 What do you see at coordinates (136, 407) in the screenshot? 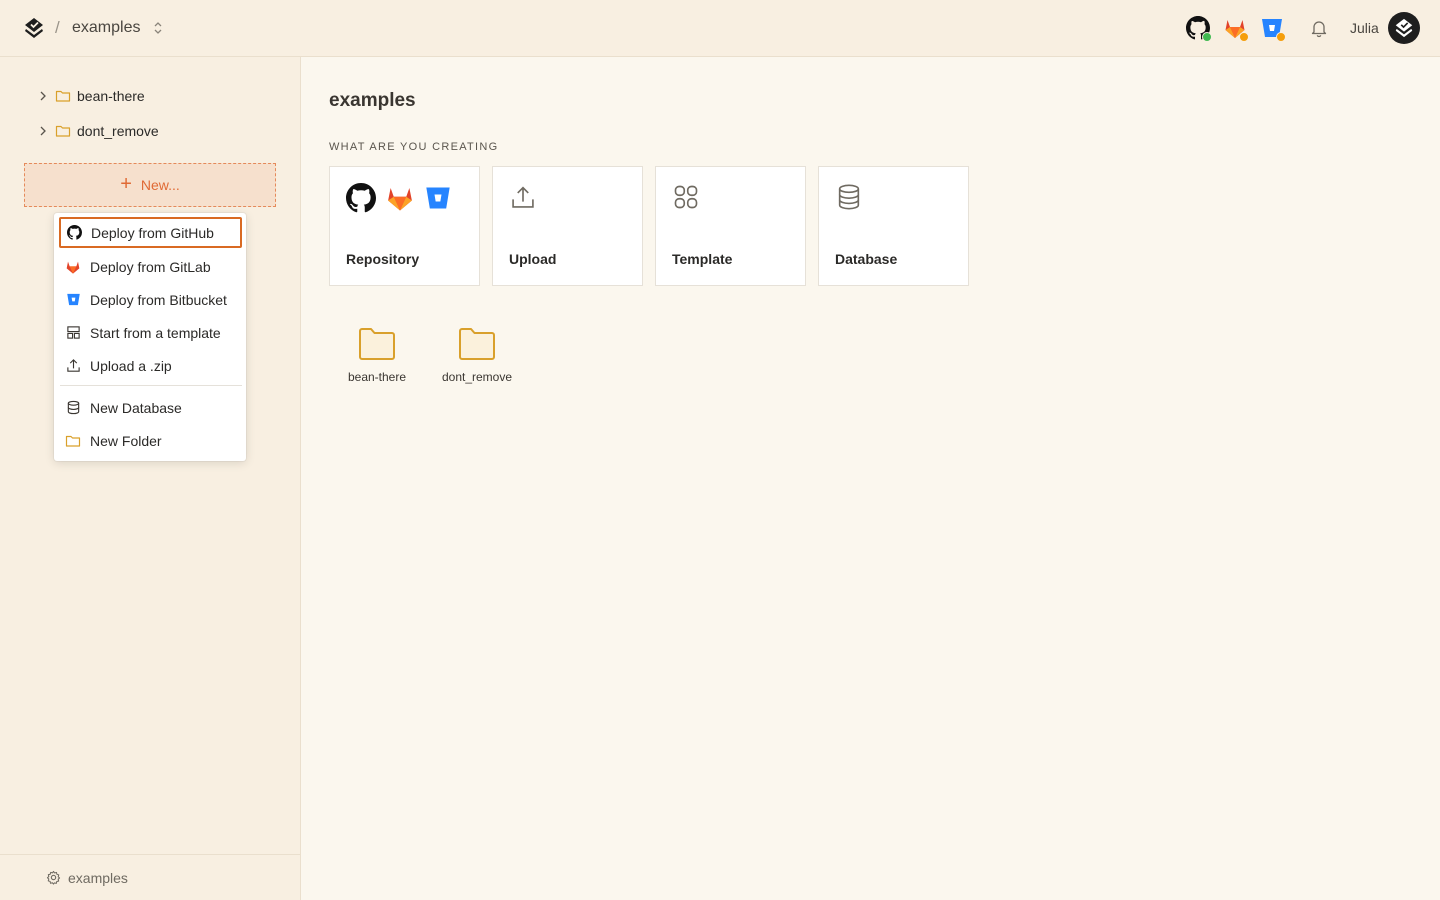
I see `menu-item-label: New Database` at bounding box center [136, 407].